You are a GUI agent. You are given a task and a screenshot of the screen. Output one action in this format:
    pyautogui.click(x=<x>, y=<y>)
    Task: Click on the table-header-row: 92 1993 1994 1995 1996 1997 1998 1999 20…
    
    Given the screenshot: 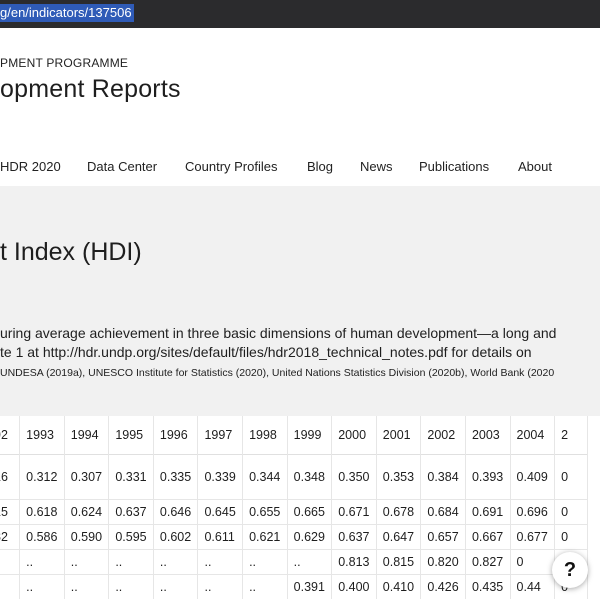 What is the action you would take?
    pyautogui.click(x=294, y=435)
    